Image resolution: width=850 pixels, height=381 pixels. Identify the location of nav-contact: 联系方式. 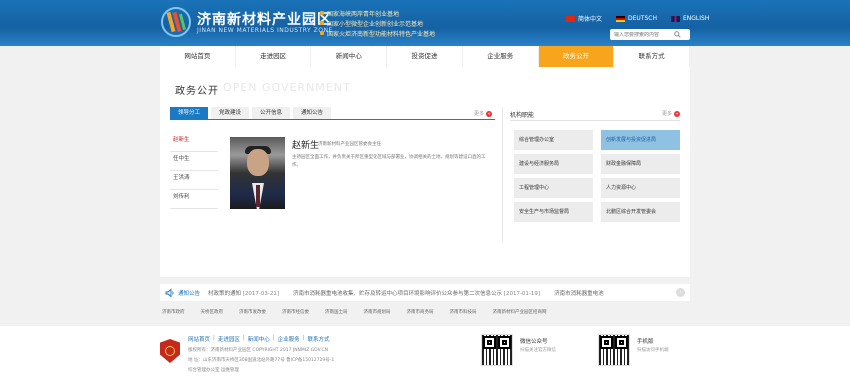
(652, 56).